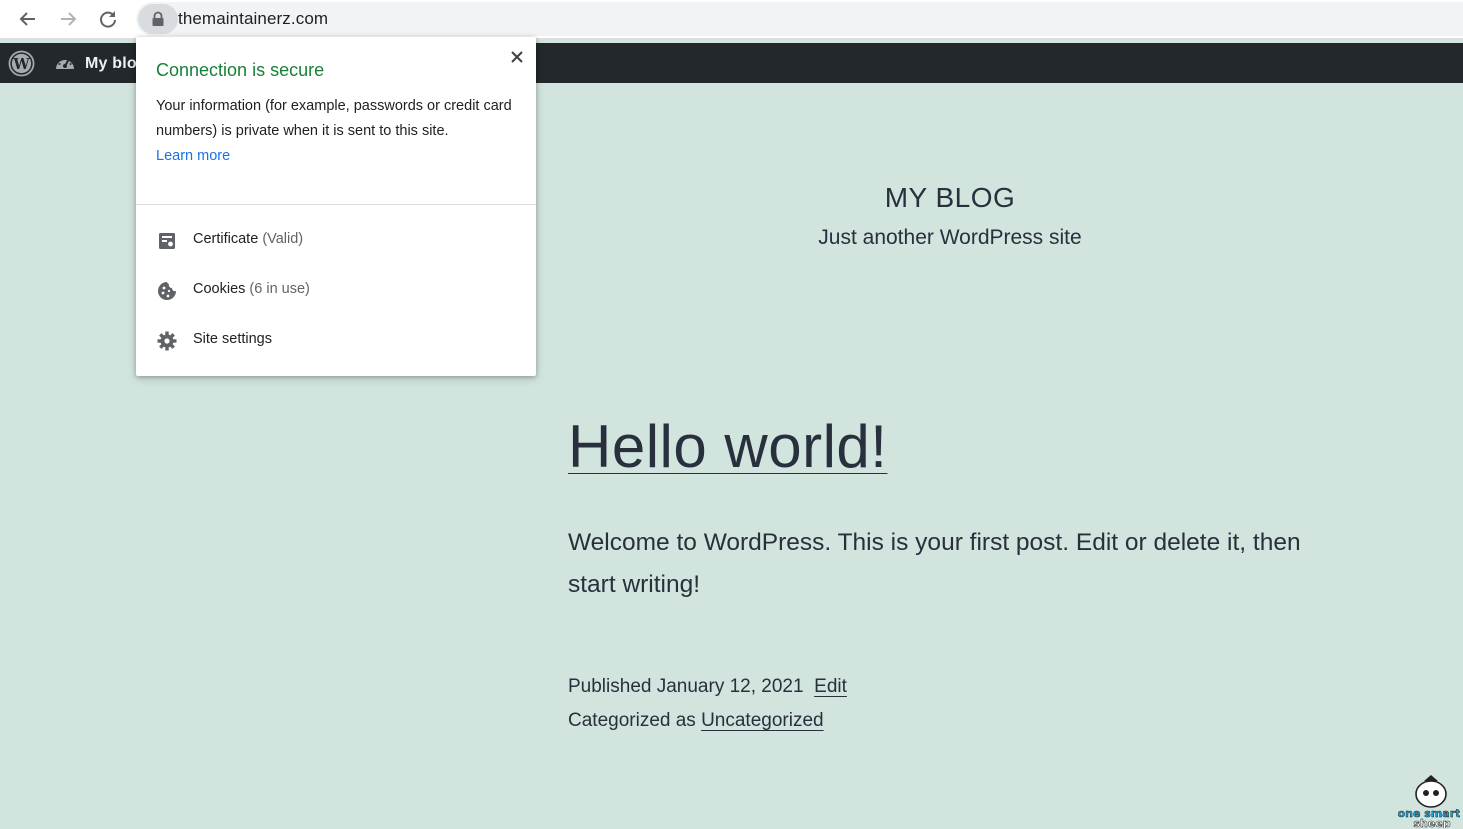 The width and height of the screenshot is (1463, 829). Describe the element at coordinates (253, 19) in the screenshot. I see `url-text: themaintainerz.com` at that location.